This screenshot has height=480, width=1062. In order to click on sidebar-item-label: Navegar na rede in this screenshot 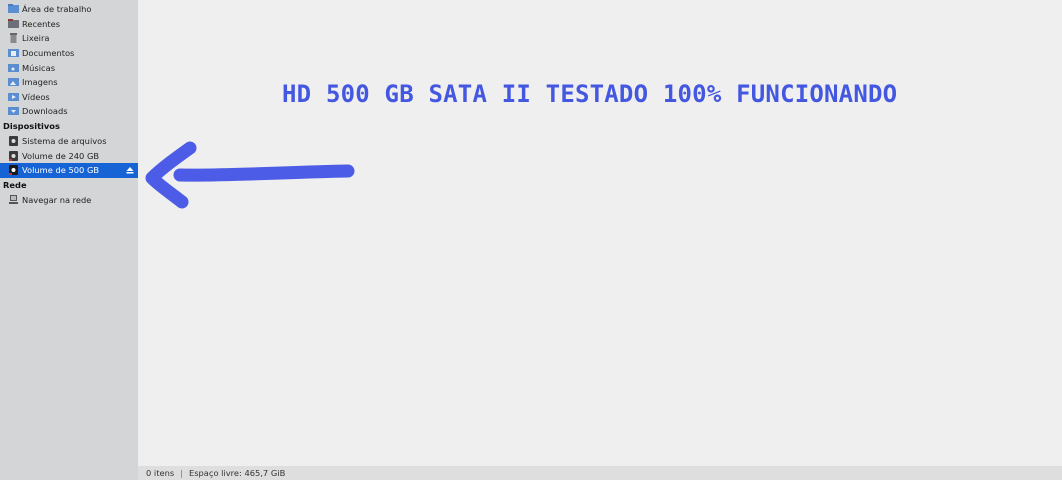, I will do `click(57, 199)`.